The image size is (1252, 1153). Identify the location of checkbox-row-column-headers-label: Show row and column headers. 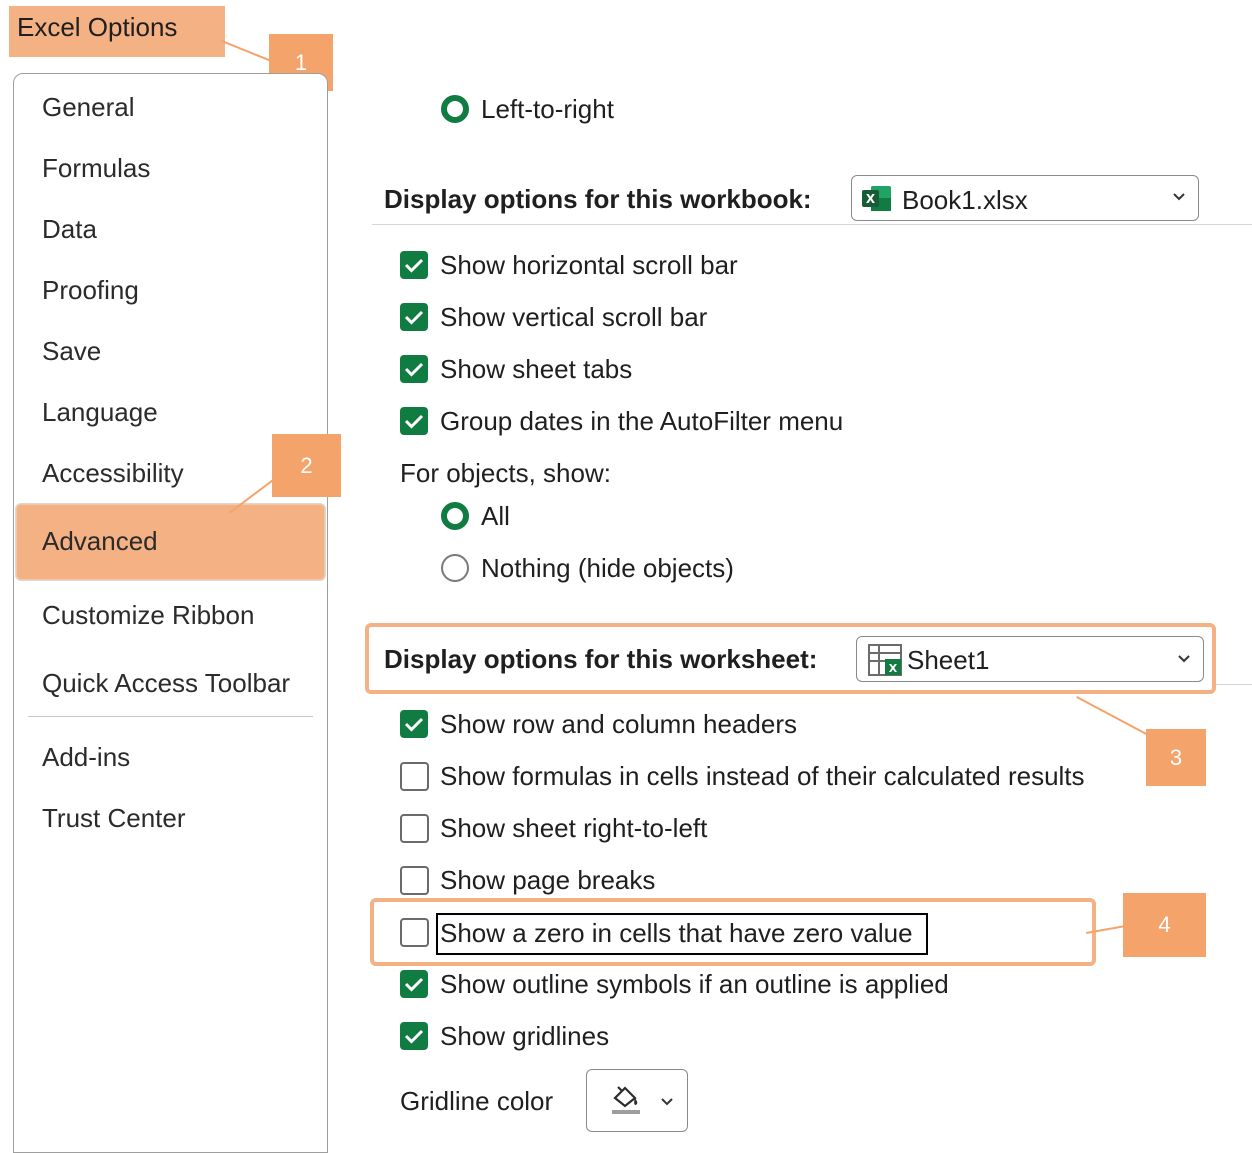
(618, 724).